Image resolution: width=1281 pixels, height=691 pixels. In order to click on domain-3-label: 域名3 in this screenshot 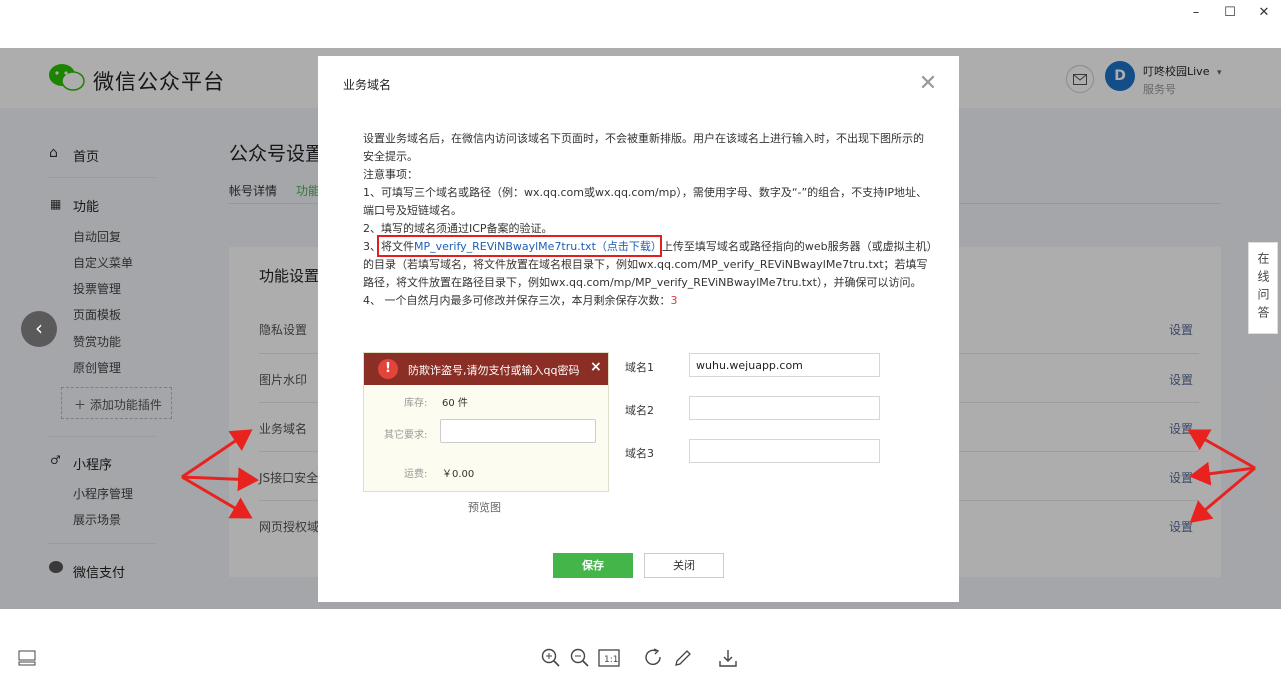, I will do `click(639, 453)`.